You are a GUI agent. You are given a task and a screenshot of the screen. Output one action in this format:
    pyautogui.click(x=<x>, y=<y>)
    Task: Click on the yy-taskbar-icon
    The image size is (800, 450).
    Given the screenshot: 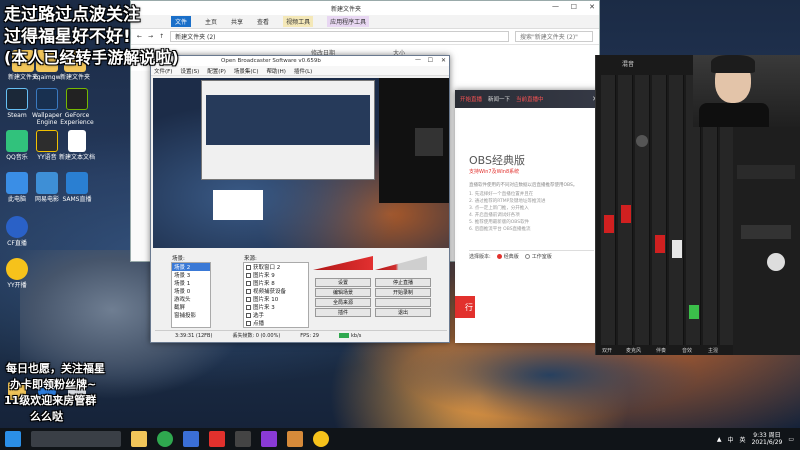 What is the action you would take?
    pyautogui.click(x=321, y=439)
    